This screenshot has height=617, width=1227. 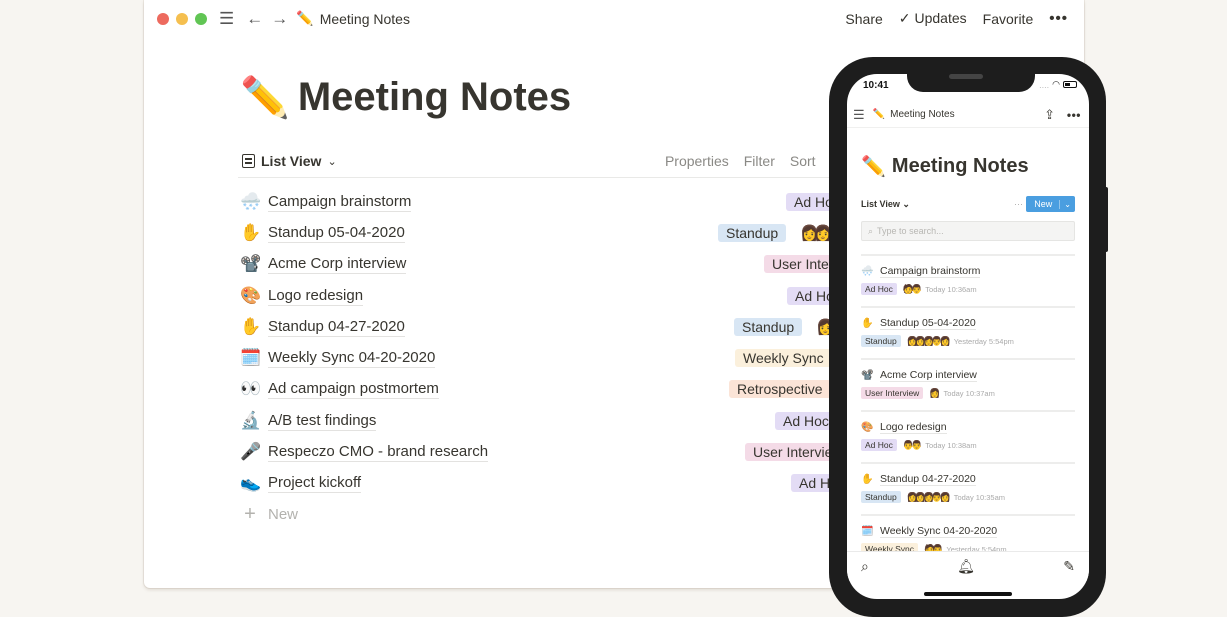 What do you see at coordinates (251, 389) in the screenshot?
I see `row-emoji-icon: 👀` at bounding box center [251, 389].